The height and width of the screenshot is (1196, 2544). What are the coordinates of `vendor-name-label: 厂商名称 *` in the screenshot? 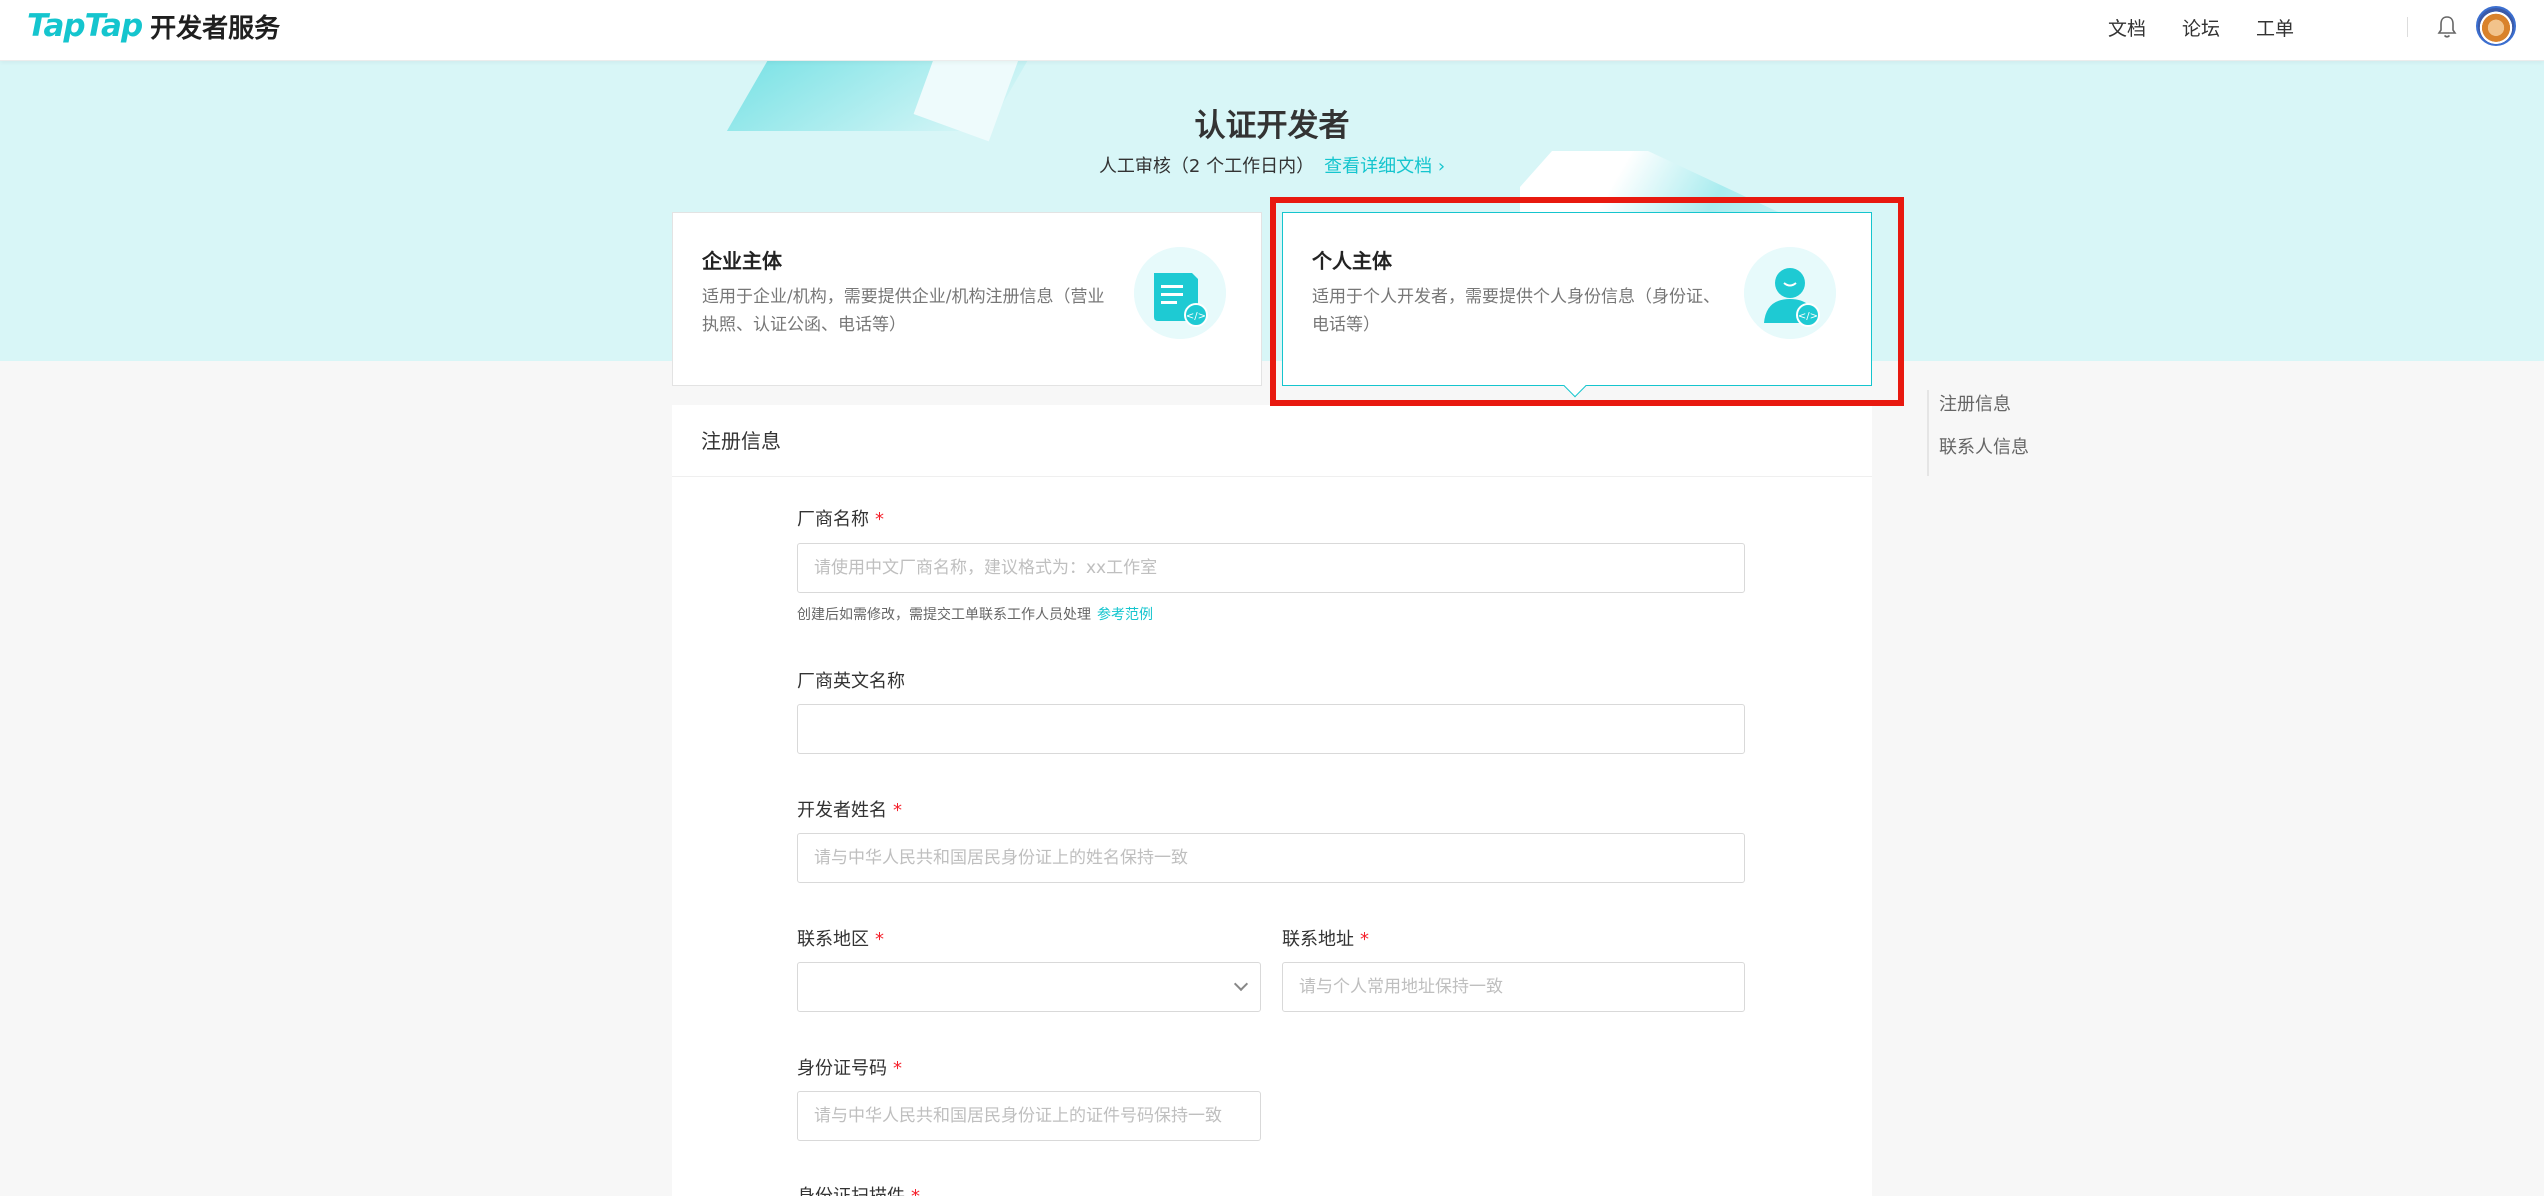 It's located at (840, 518).